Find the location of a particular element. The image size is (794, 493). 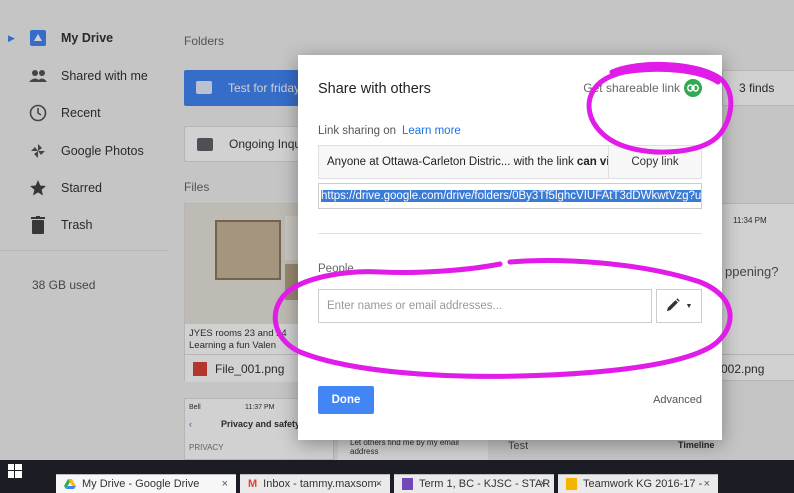

tab-label: Inbox - tammy.maxsom- is located at coordinates (322, 484).